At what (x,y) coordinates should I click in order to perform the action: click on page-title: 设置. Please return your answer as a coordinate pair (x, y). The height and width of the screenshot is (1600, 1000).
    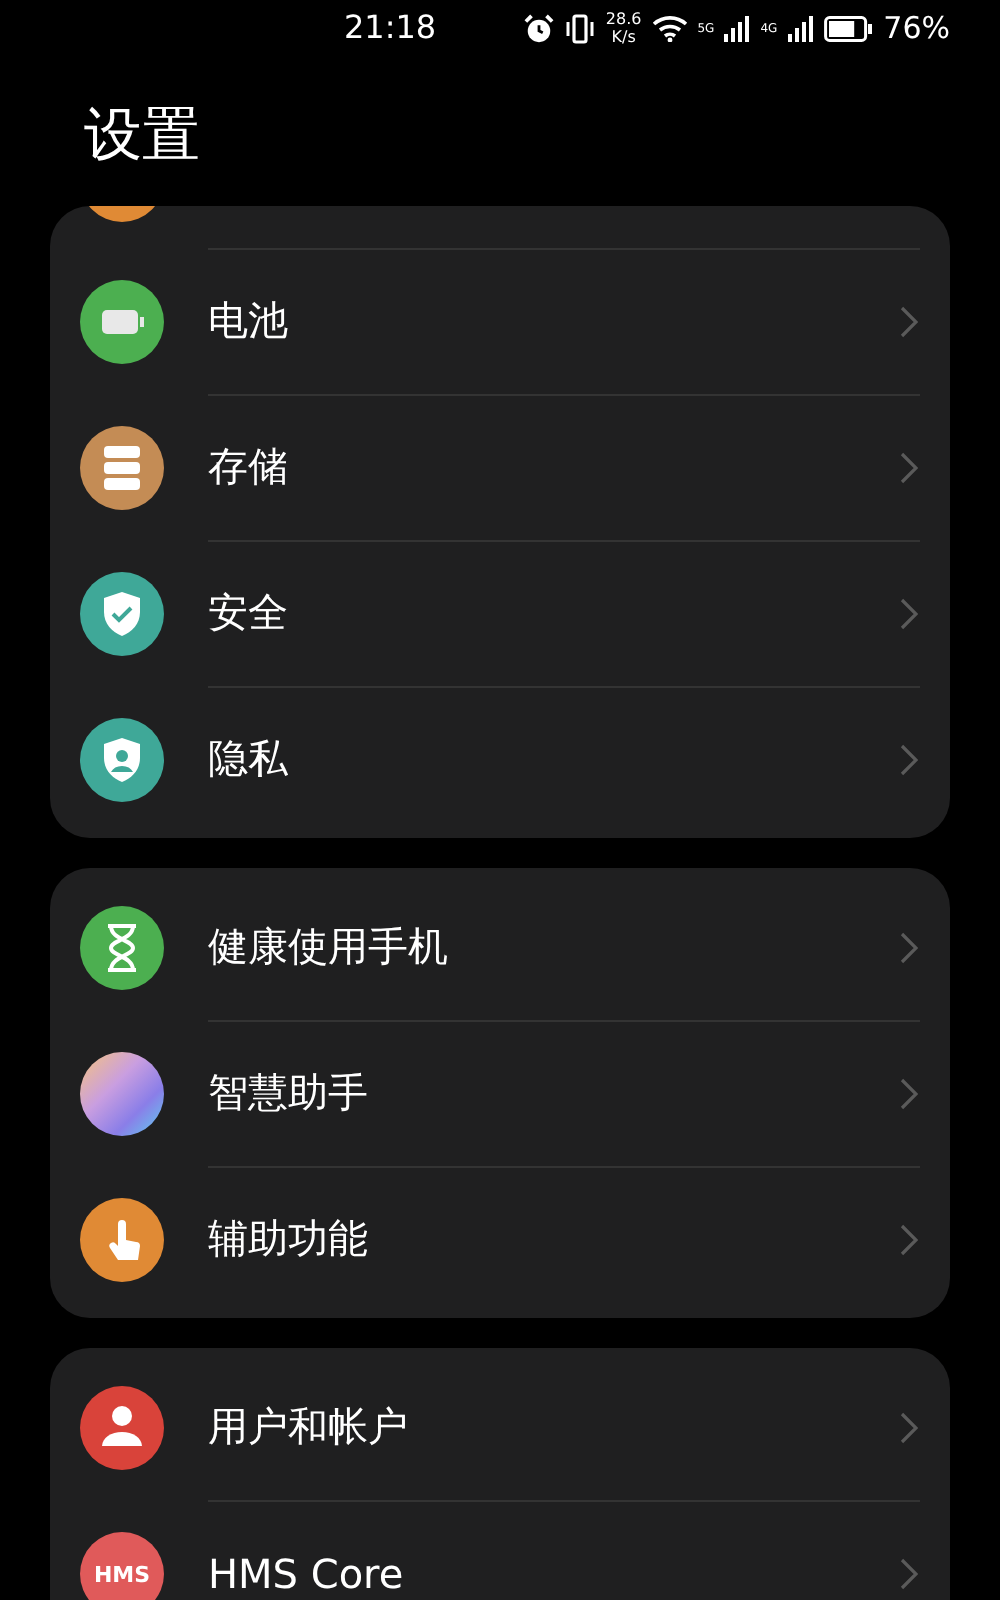
    Looking at the image, I should click on (143, 135).